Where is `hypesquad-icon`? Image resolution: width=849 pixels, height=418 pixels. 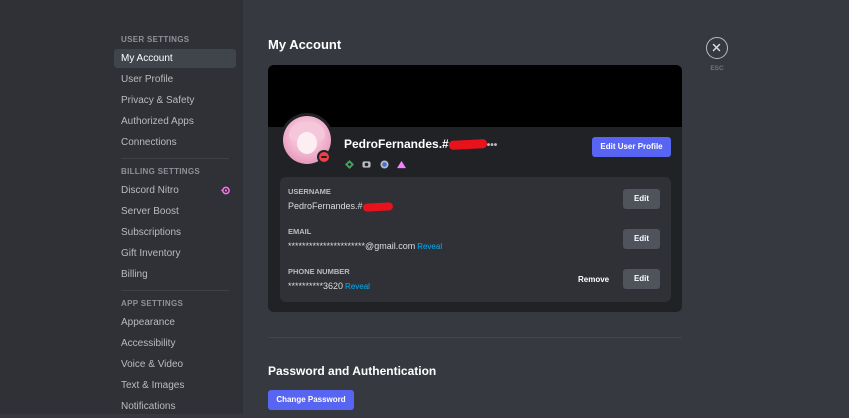
hypesquad-icon is located at coordinates (349, 165).